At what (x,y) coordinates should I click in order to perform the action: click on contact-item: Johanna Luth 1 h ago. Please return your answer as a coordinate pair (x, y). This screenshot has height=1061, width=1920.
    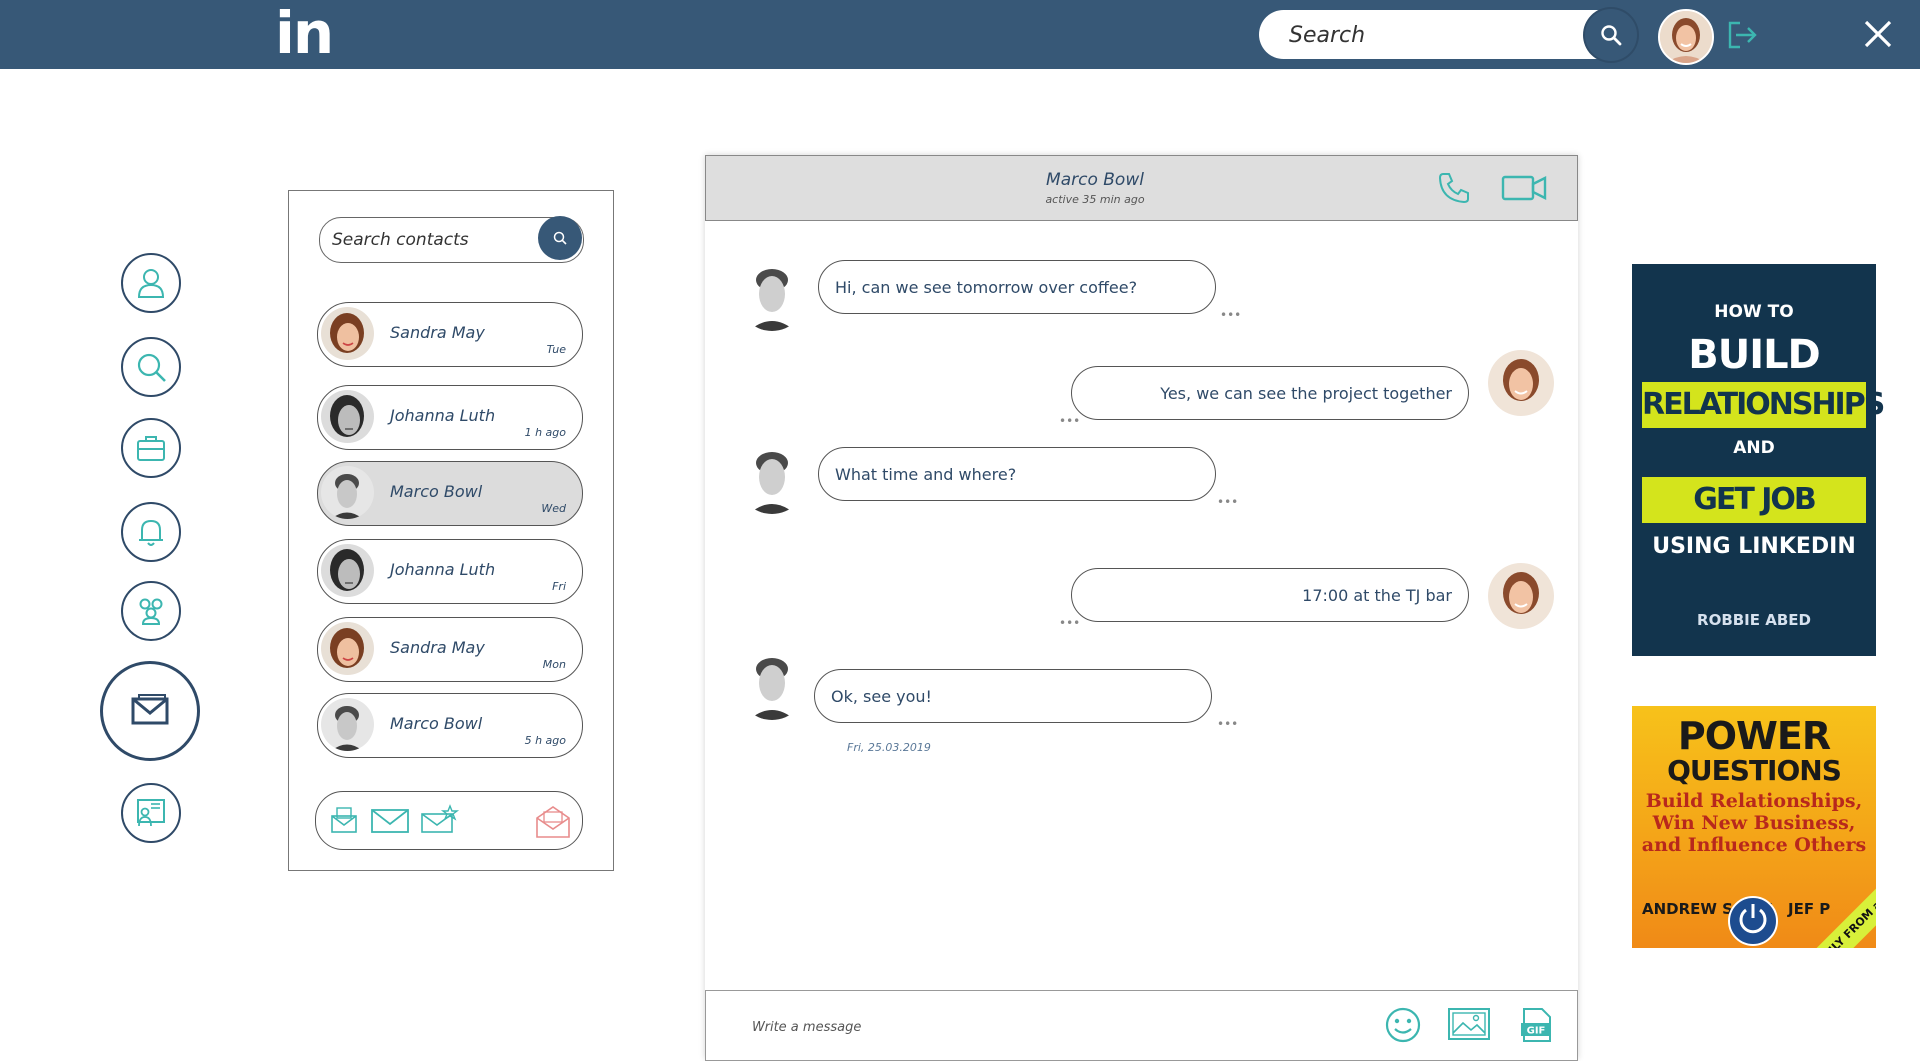
    Looking at the image, I should click on (450, 417).